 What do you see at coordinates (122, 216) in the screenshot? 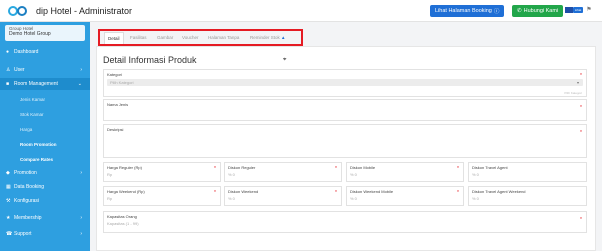
I see `kapasitas-label: Kapasitas Orang` at bounding box center [122, 216].